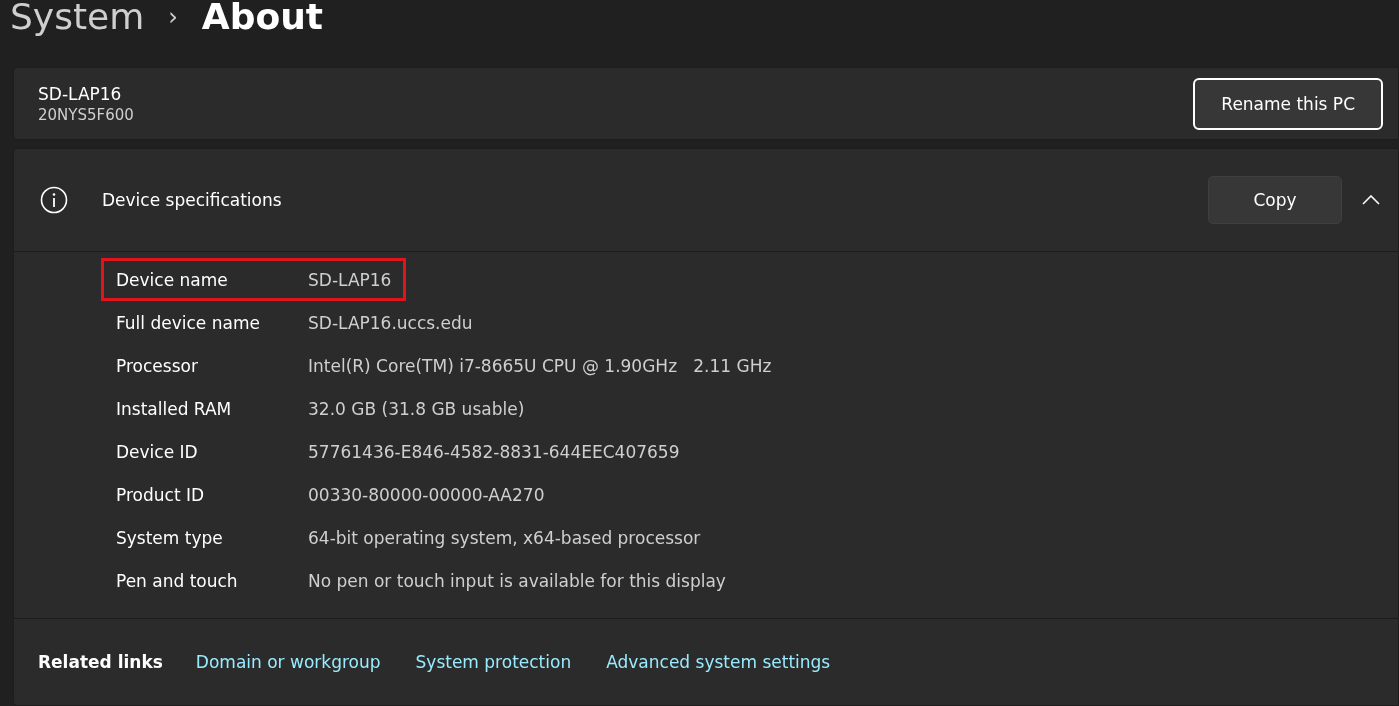 This screenshot has width=1399, height=706. What do you see at coordinates (504, 537) in the screenshot?
I see `spec-value: 64-bit operating system, x64-based processor` at bounding box center [504, 537].